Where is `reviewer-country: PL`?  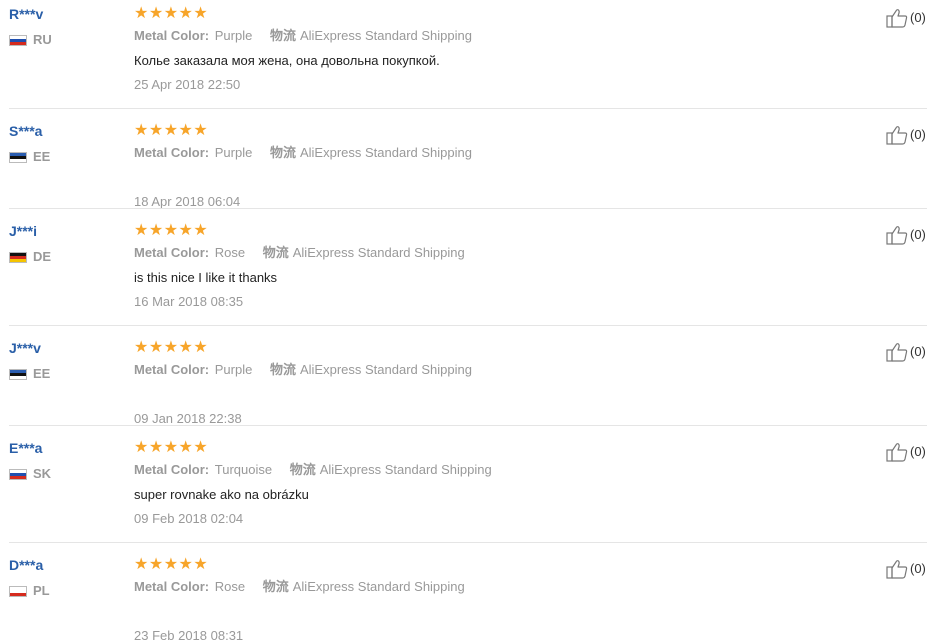
reviewer-country: PL is located at coordinates (29, 591).